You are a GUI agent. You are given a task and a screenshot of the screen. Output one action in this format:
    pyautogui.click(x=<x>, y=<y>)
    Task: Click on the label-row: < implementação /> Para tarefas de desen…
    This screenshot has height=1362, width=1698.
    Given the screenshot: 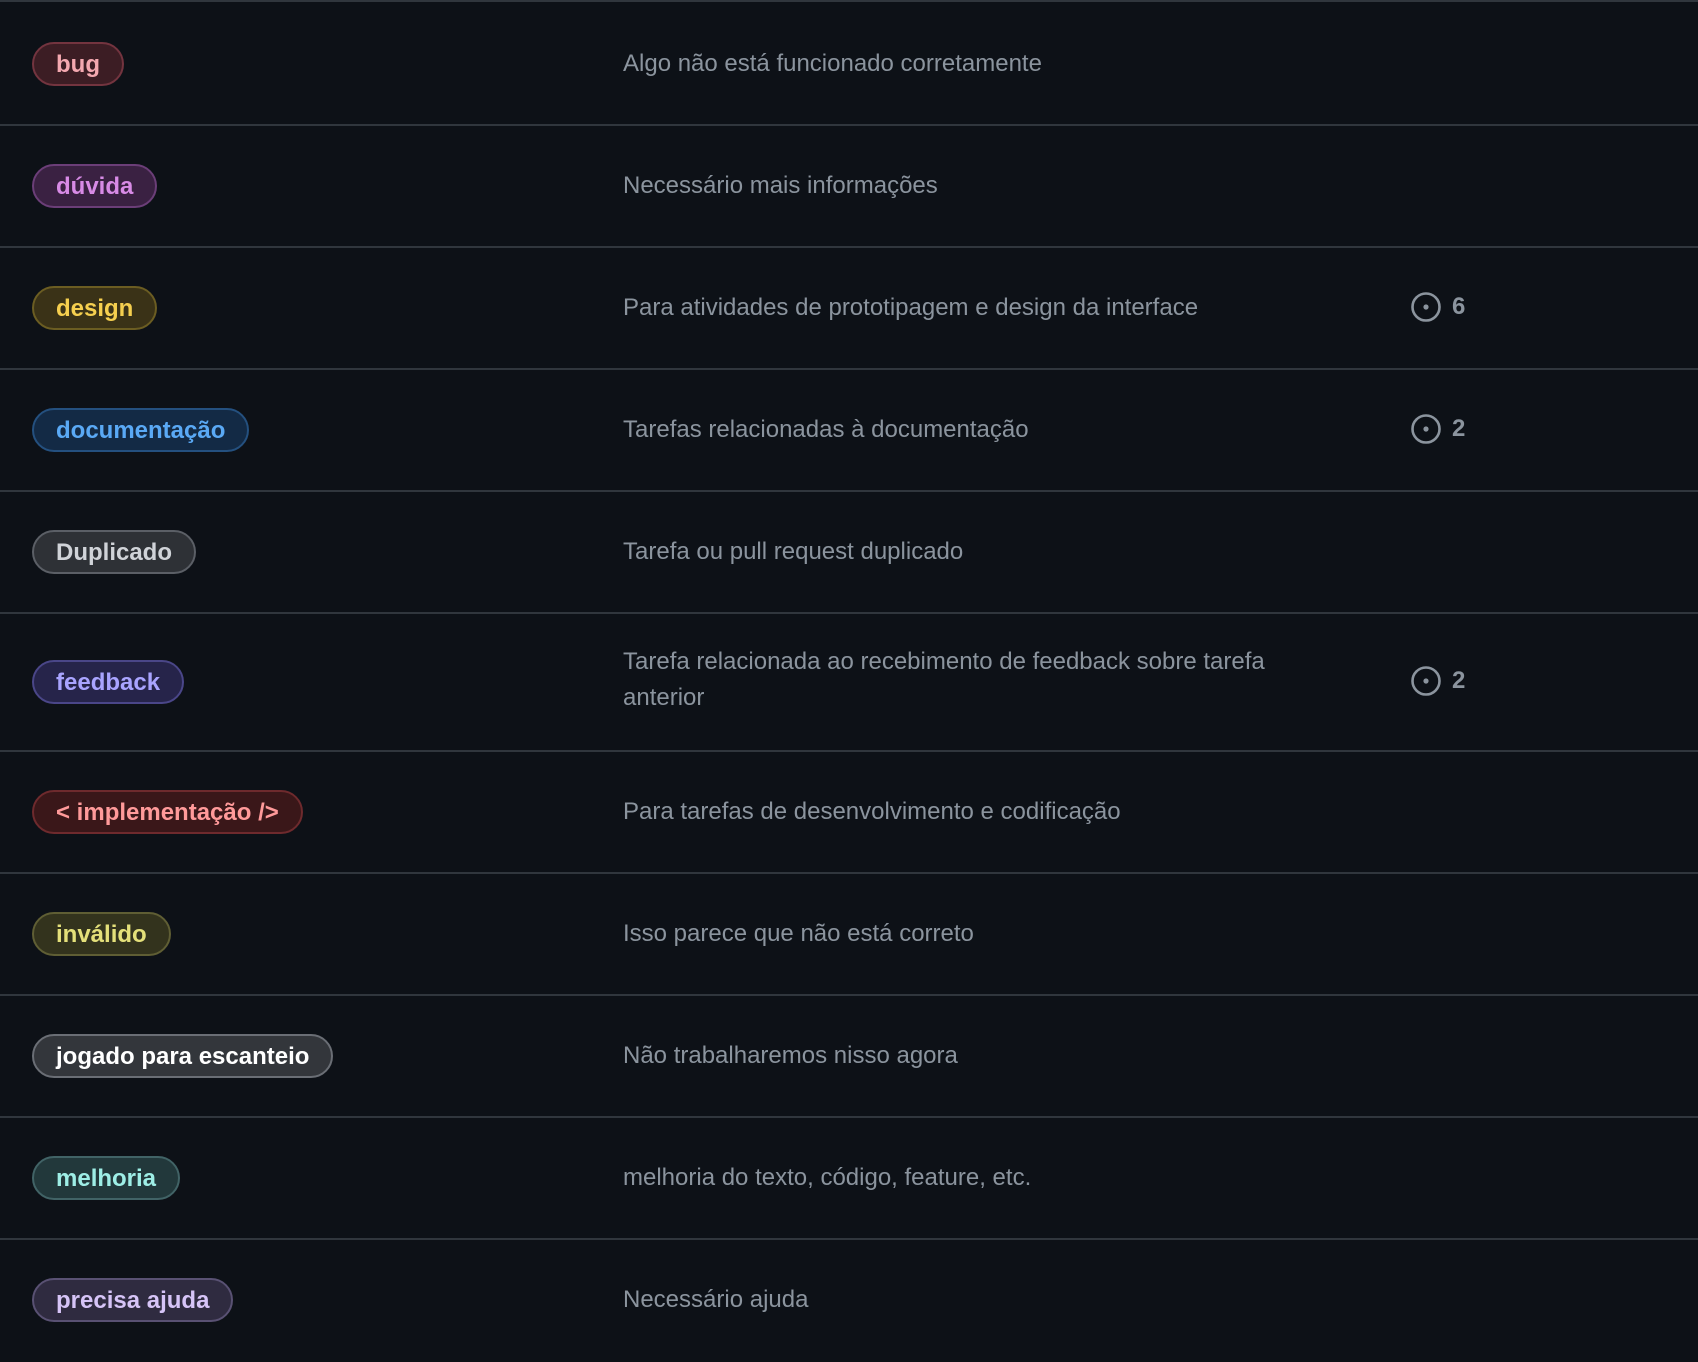 What is the action you would take?
    pyautogui.click(x=849, y=813)
    